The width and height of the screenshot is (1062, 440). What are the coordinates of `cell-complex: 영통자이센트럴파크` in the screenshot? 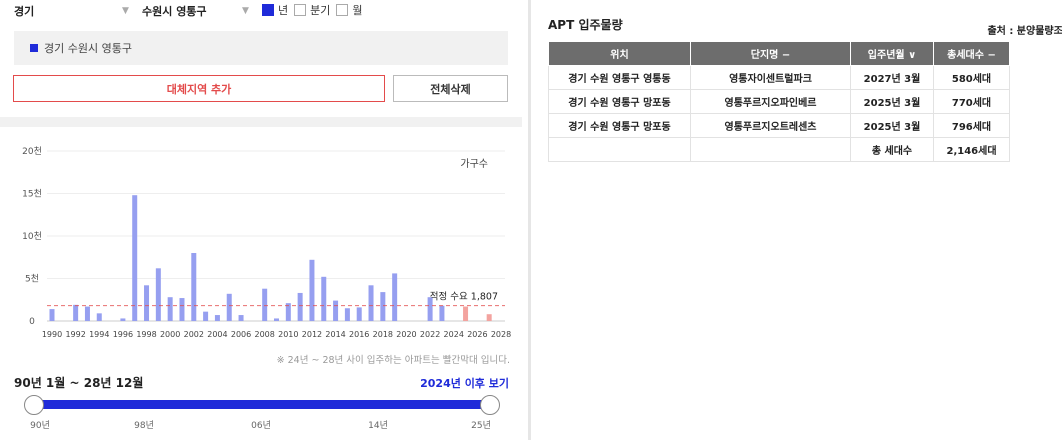 It's located at (770, 77).